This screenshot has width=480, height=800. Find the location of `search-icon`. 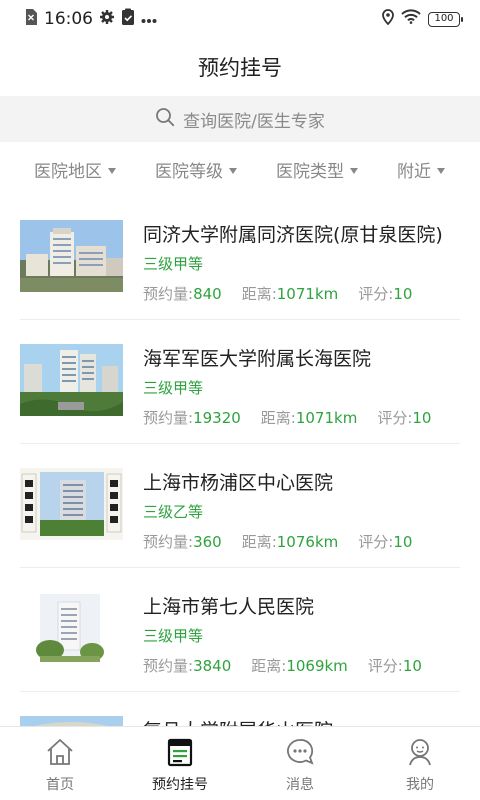

search-icon is located at coordinates (165, 119).